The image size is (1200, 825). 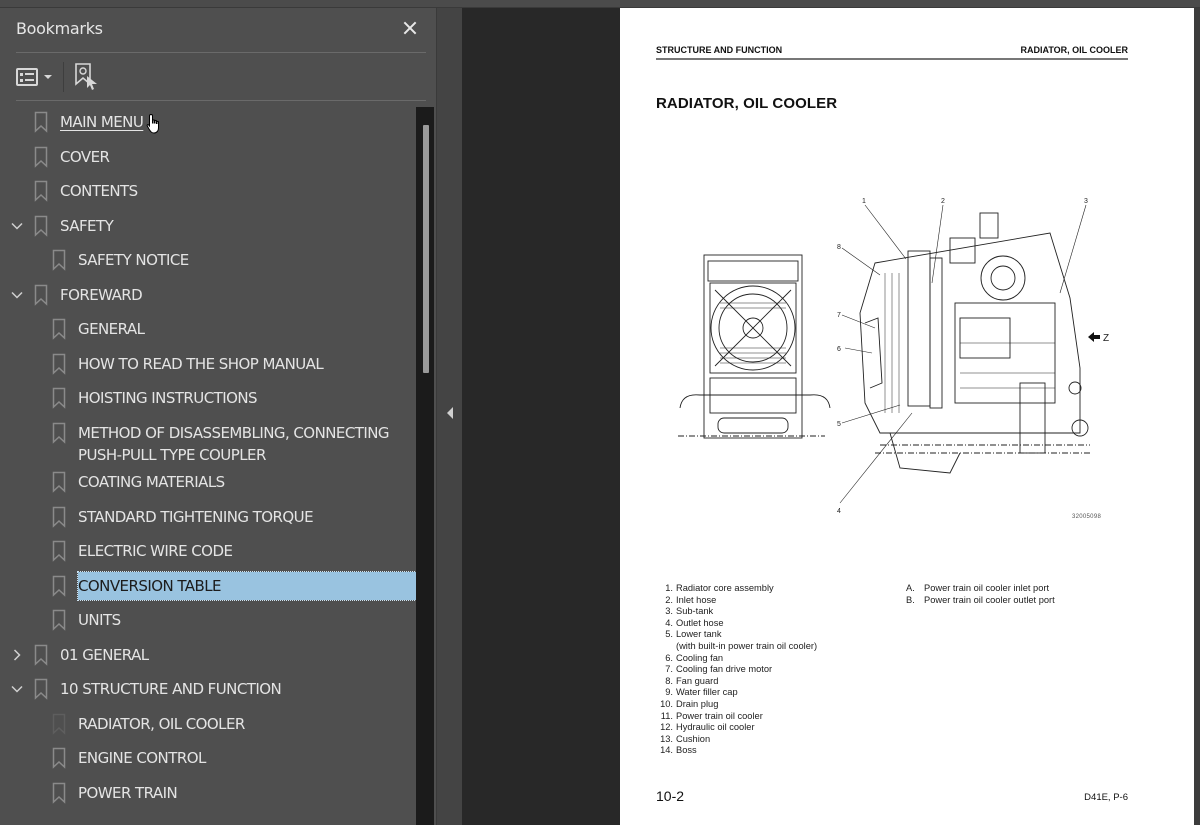 What do you see at coordinates (246, 585) in the screenshot?
I see `bookmark-label: CONVERSION TABLE` at bounding box center [246, 585].